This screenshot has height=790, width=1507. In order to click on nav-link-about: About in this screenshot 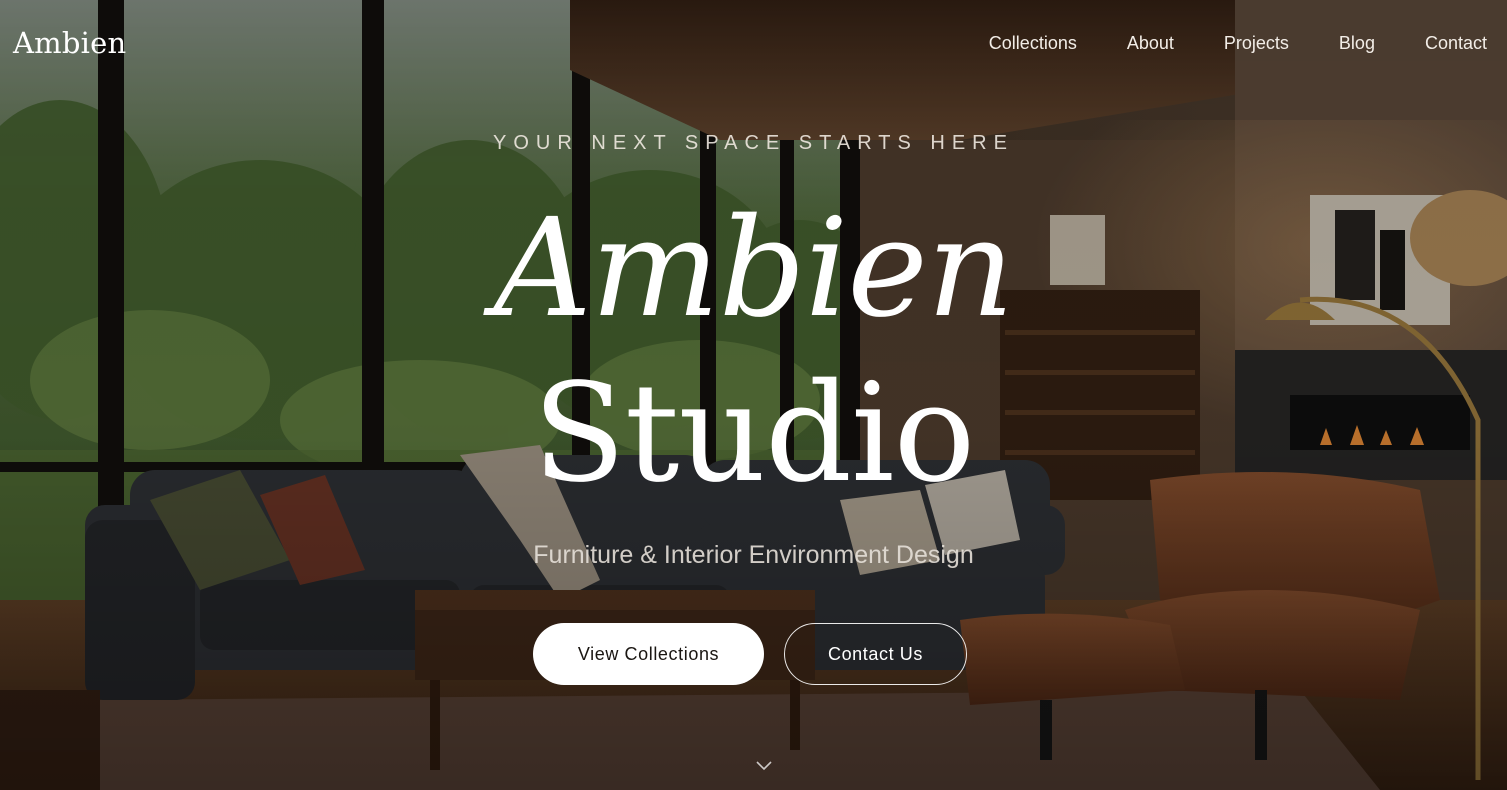, I will do `click(1150, 43)`.